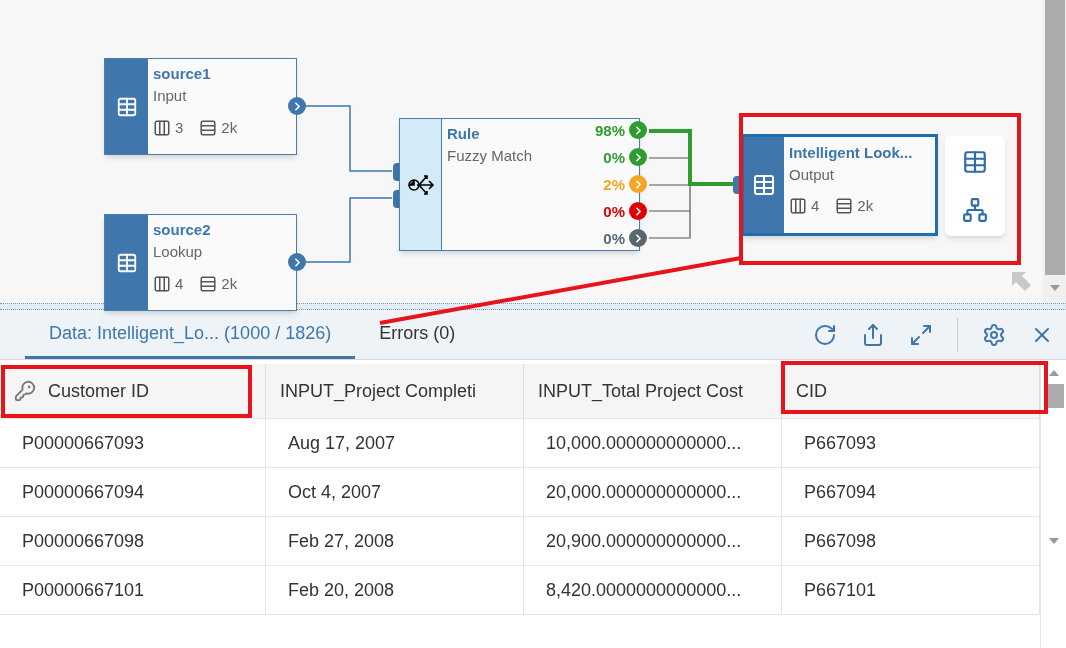  I want to click on panel-tab: Data: Intelligent_Lo... (1000 / 1826), so click(190, 334).